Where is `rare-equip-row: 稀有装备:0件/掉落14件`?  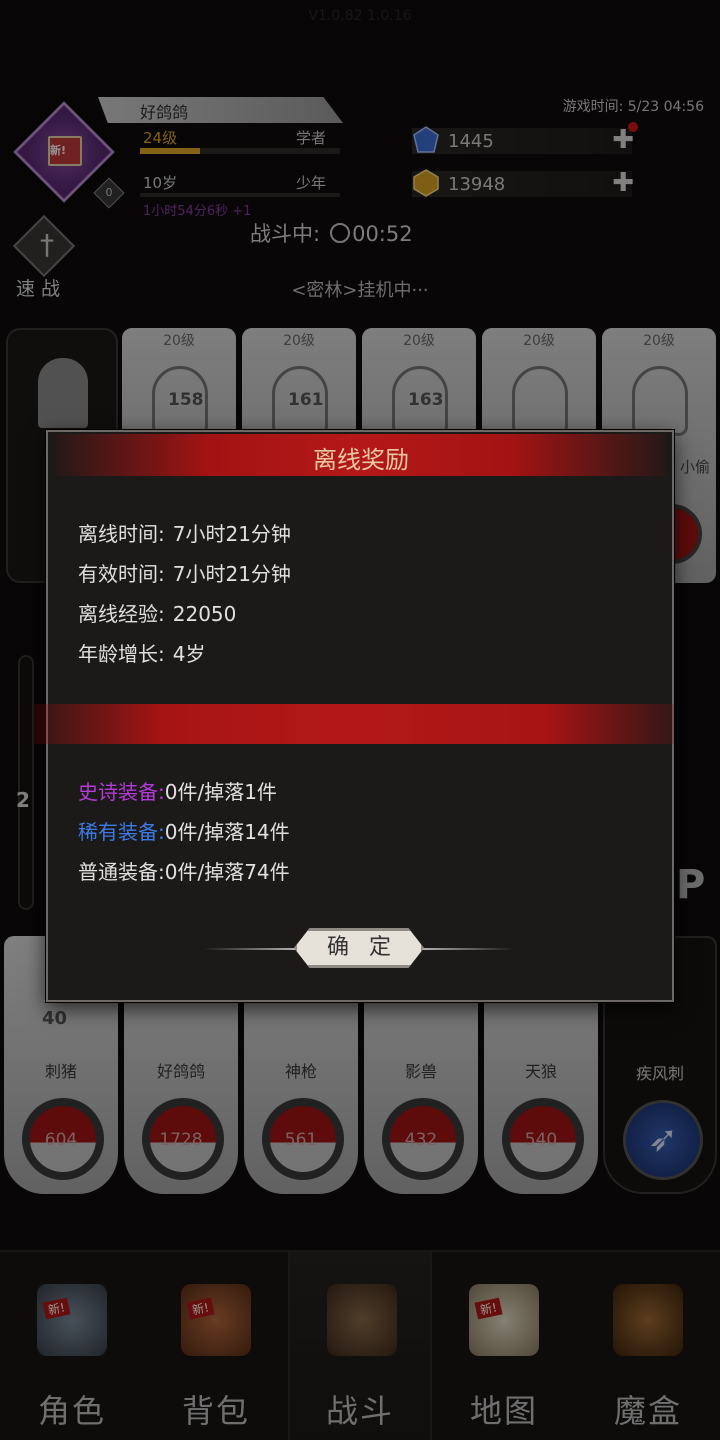 rare-equip-row: 稀有装备:0件/掉落14件 is located at coordinates (184, 830).